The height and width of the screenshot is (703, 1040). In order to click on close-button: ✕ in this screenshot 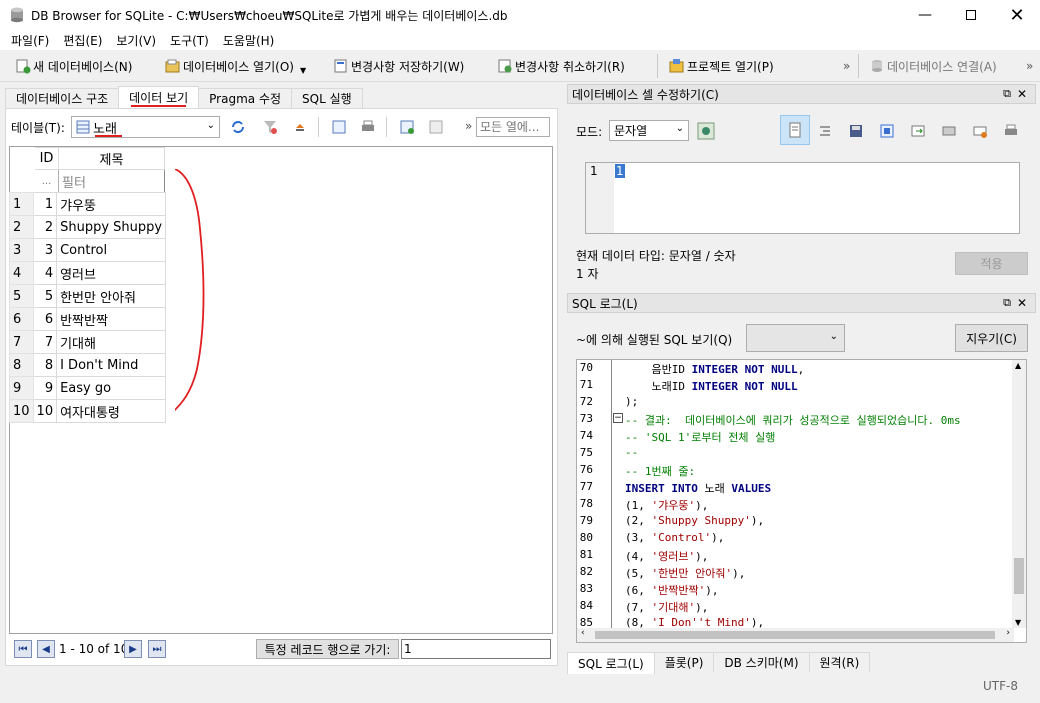, I will do `click(1017, 15)`.